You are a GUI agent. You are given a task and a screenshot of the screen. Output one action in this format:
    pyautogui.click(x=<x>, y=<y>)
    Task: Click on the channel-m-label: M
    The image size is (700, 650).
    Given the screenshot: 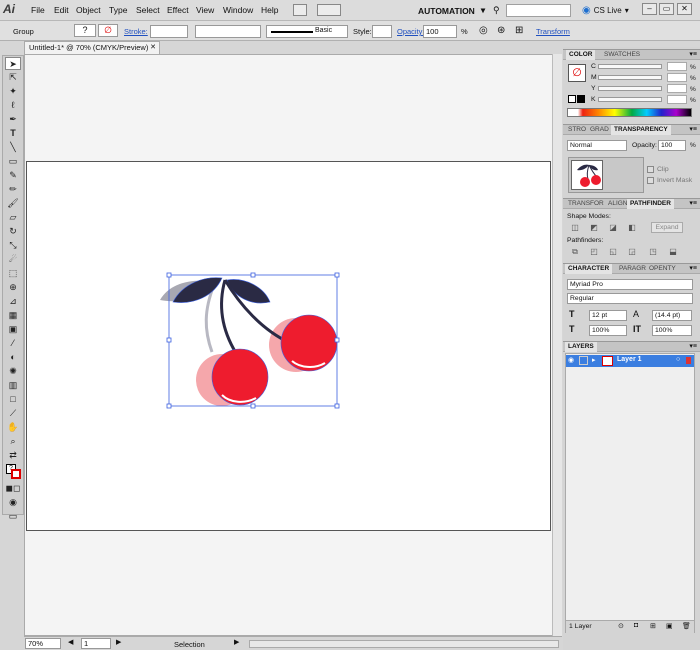 What is the action you would take?
    pyautogui.click(x=594, y=77)
    